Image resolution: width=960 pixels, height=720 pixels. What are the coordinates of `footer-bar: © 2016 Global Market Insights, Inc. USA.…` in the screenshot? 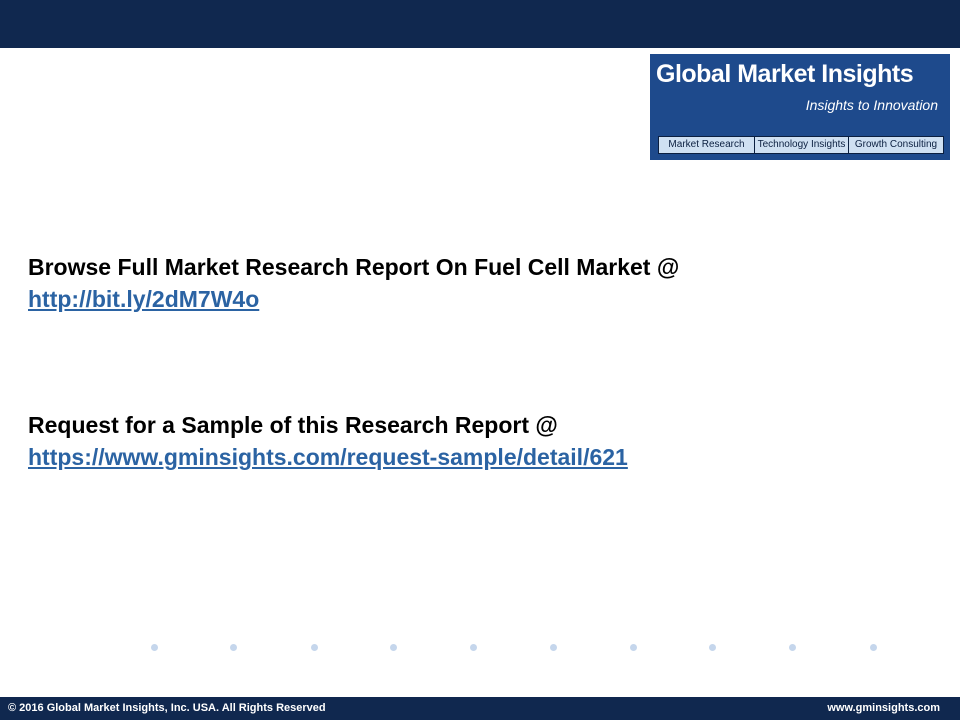 It's located at (480, 708).